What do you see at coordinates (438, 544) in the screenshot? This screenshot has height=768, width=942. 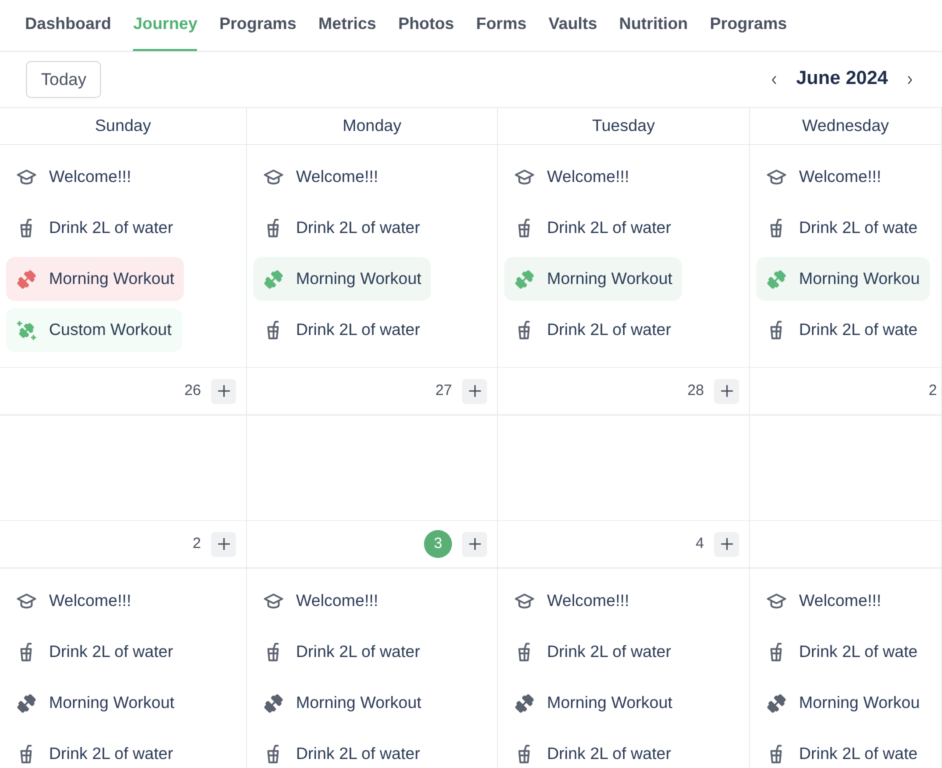 I see `date-number: 3` at bounding box center [438, 544].